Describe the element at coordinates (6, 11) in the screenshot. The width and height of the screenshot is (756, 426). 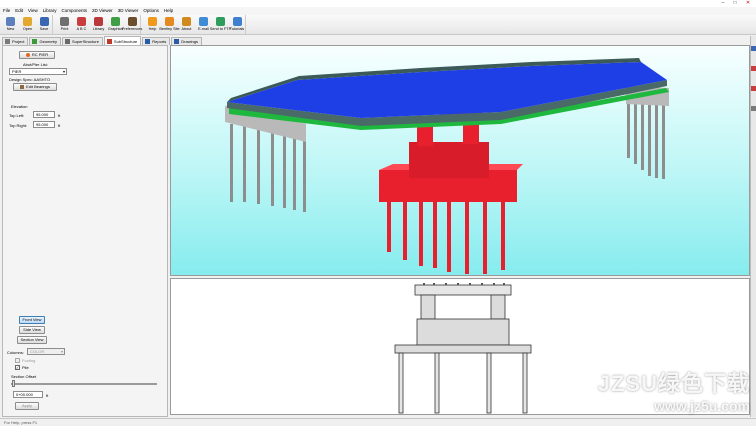
I see `menu-file: File` at that location.